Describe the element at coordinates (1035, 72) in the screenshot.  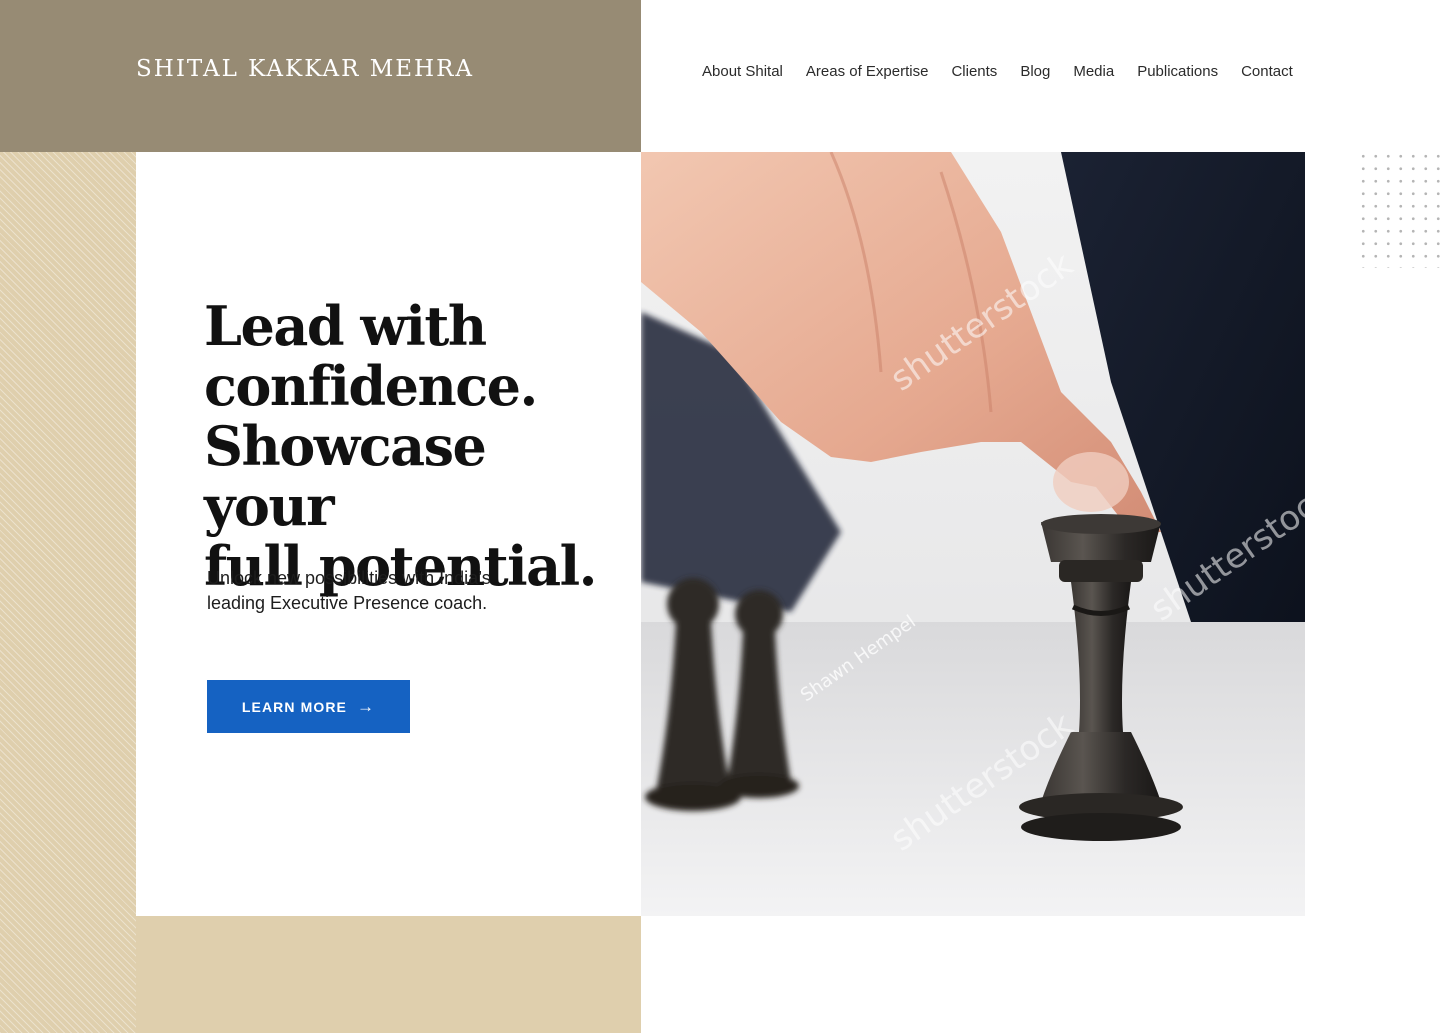
I see `nav-item-blog: Blog` at that location.